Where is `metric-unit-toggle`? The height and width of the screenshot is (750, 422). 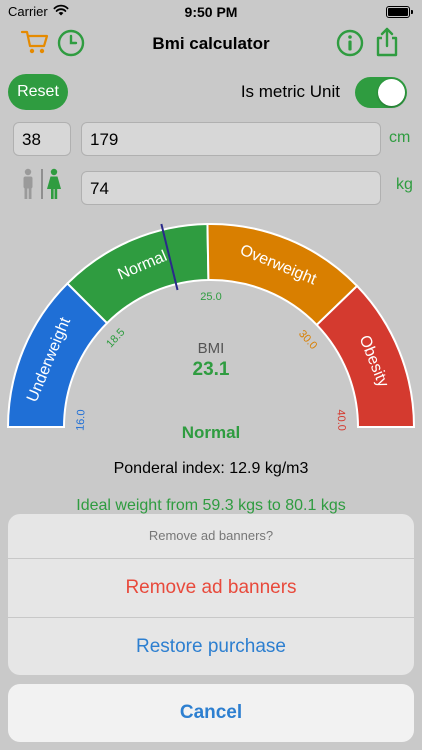 metric-unit-toggle is located at coordinates (381, 92).